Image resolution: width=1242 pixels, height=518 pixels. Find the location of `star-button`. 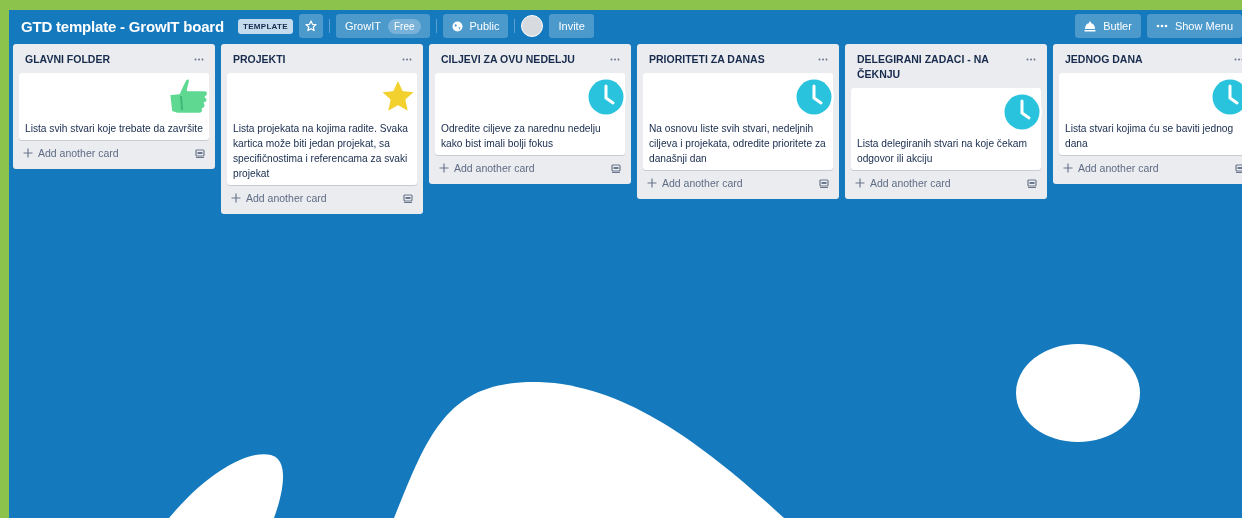

star-button is located at coordinates (310, 26).